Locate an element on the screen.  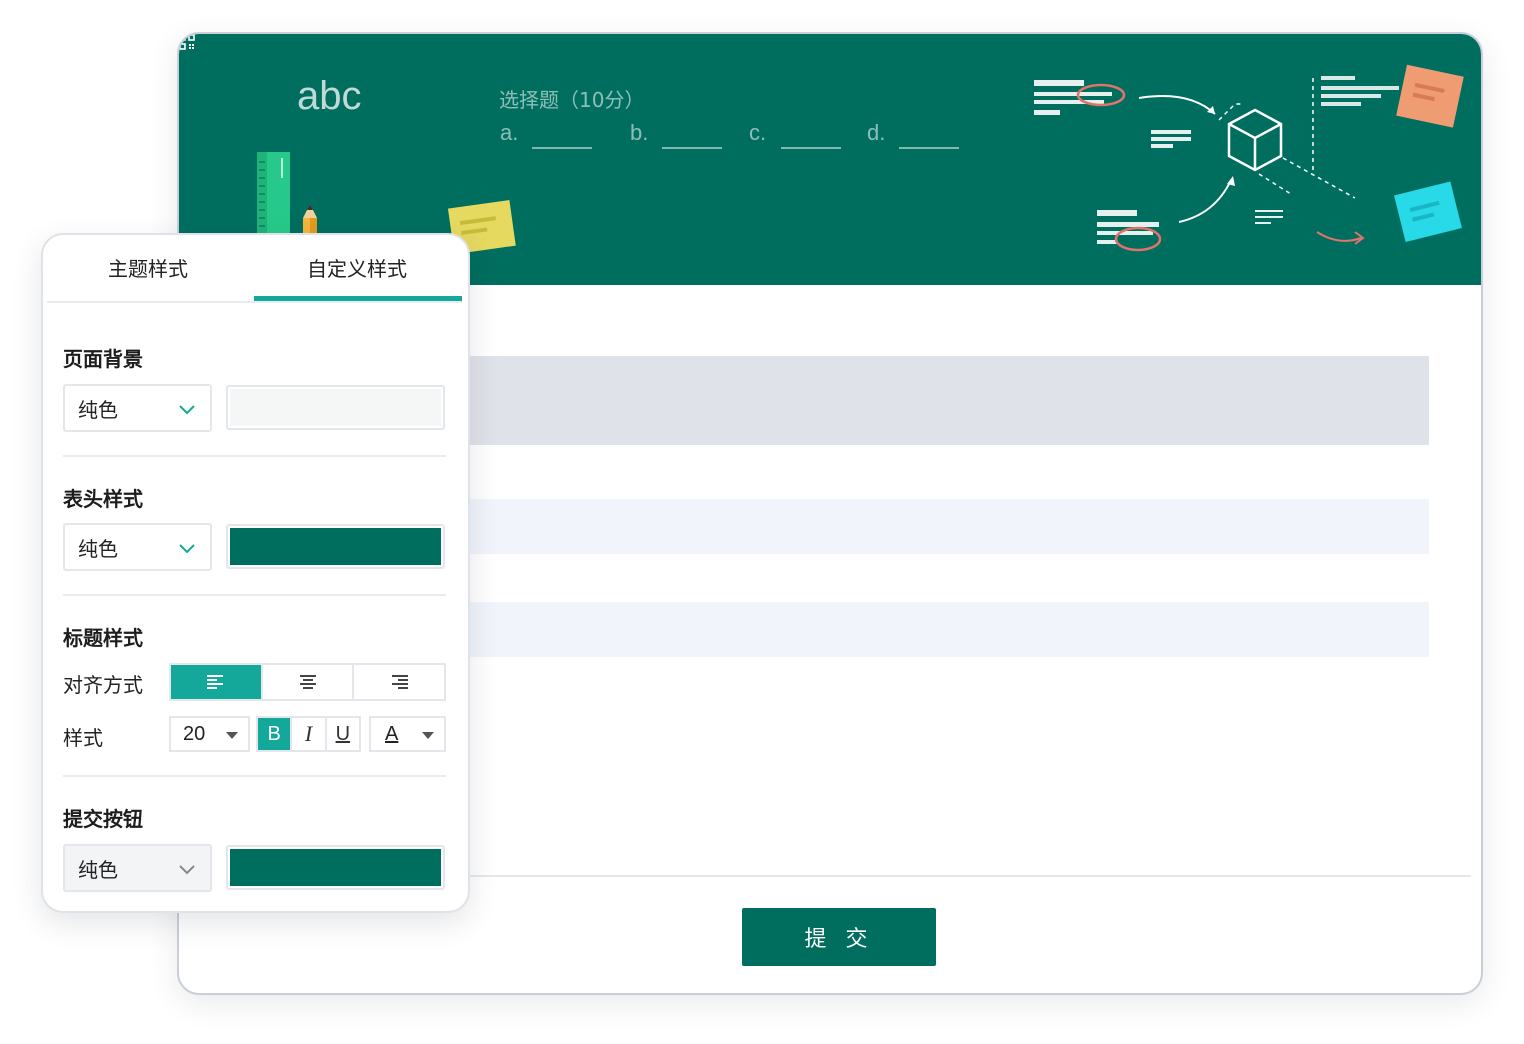
text-format-group: B I U is located at coordinates (308, 734).